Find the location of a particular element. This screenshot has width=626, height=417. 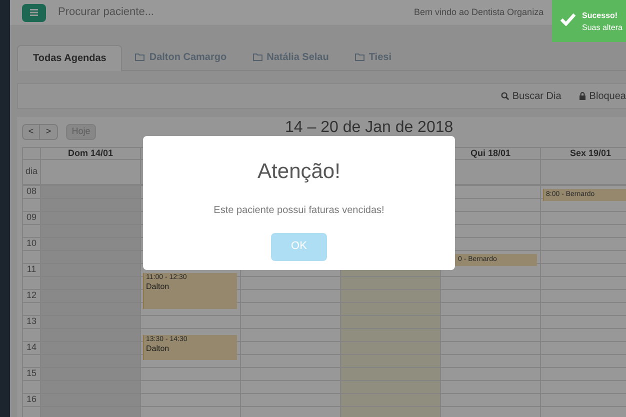

hour-label: 08 is located at coordinates (31, 191).